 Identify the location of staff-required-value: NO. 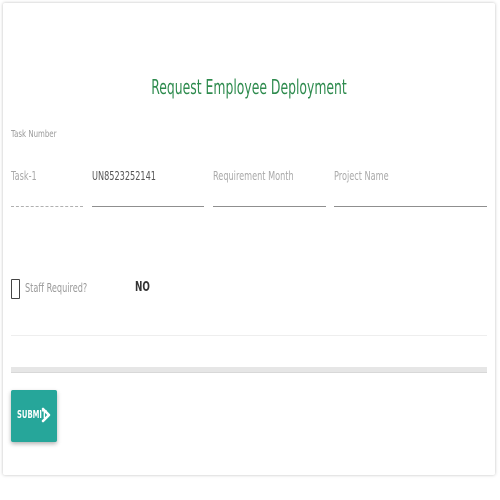
(142, 287).